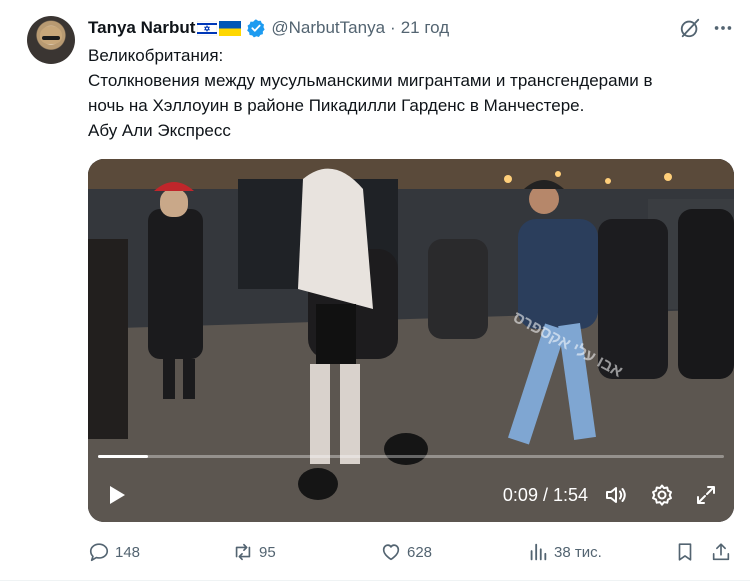 The height and width of the screenshot is (582, 750). I want to click on like-icon, so click(391, 552).